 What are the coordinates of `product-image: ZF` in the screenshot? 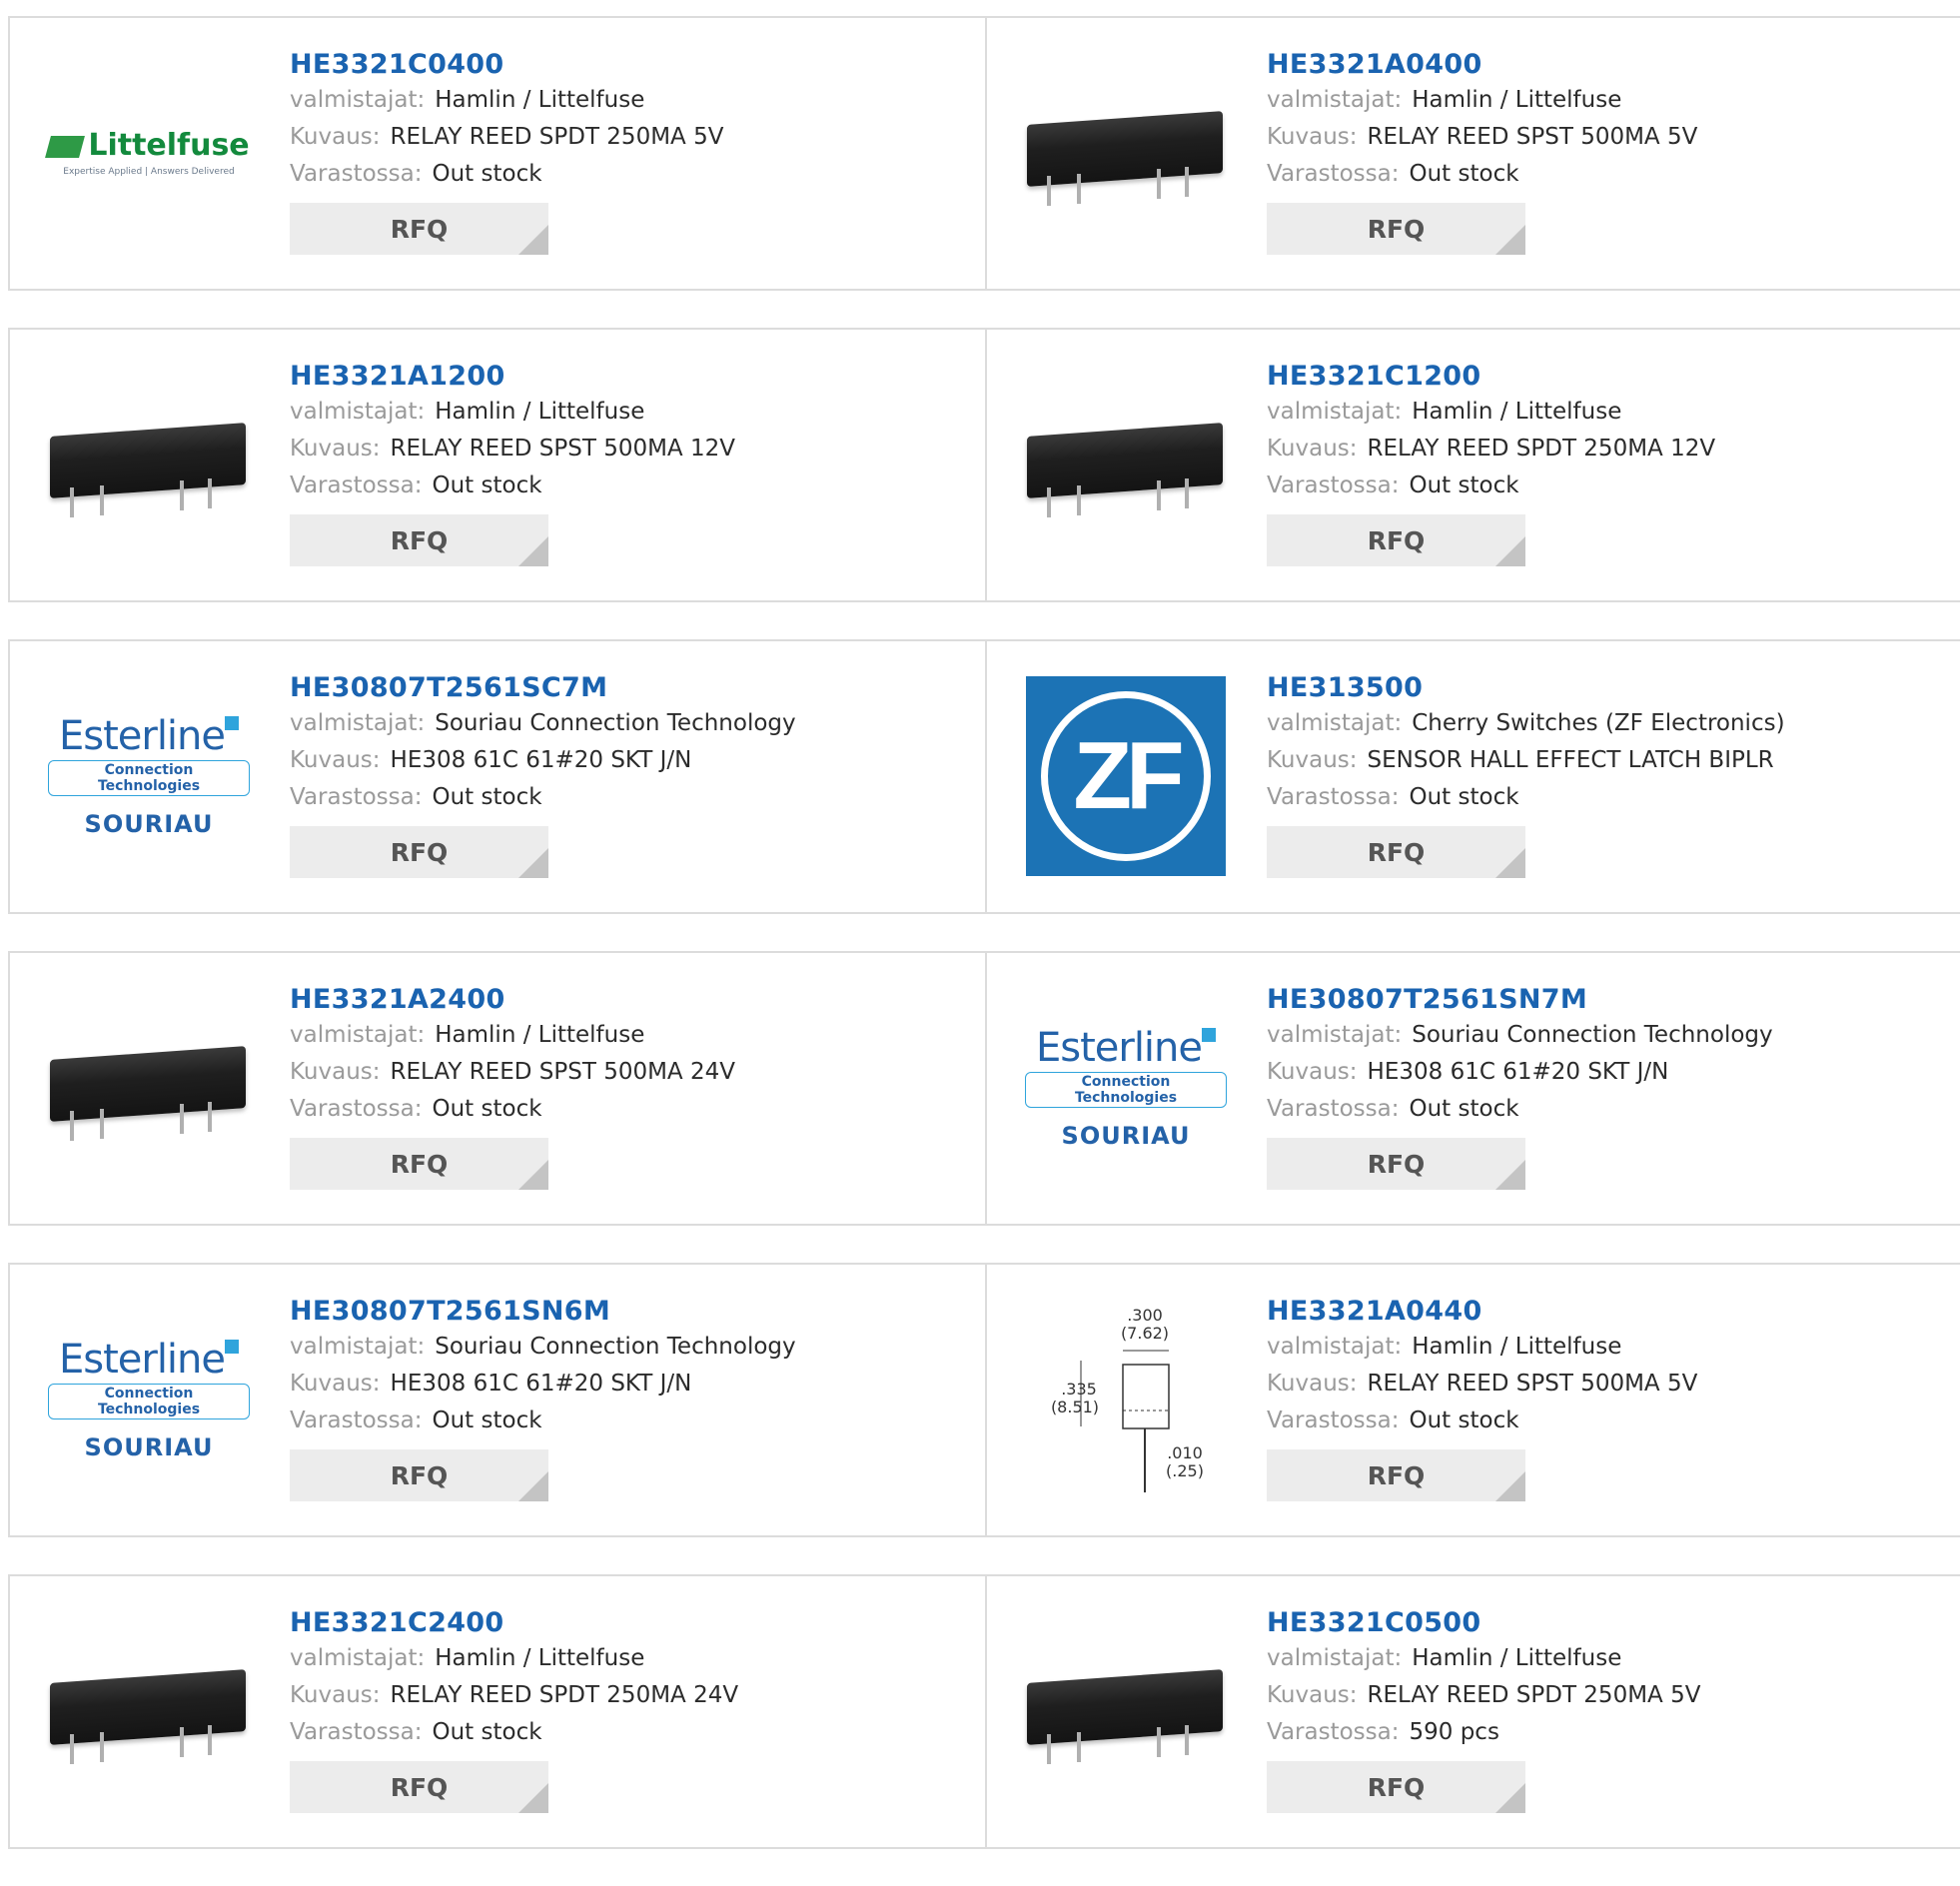 It's located at (1126, 776).